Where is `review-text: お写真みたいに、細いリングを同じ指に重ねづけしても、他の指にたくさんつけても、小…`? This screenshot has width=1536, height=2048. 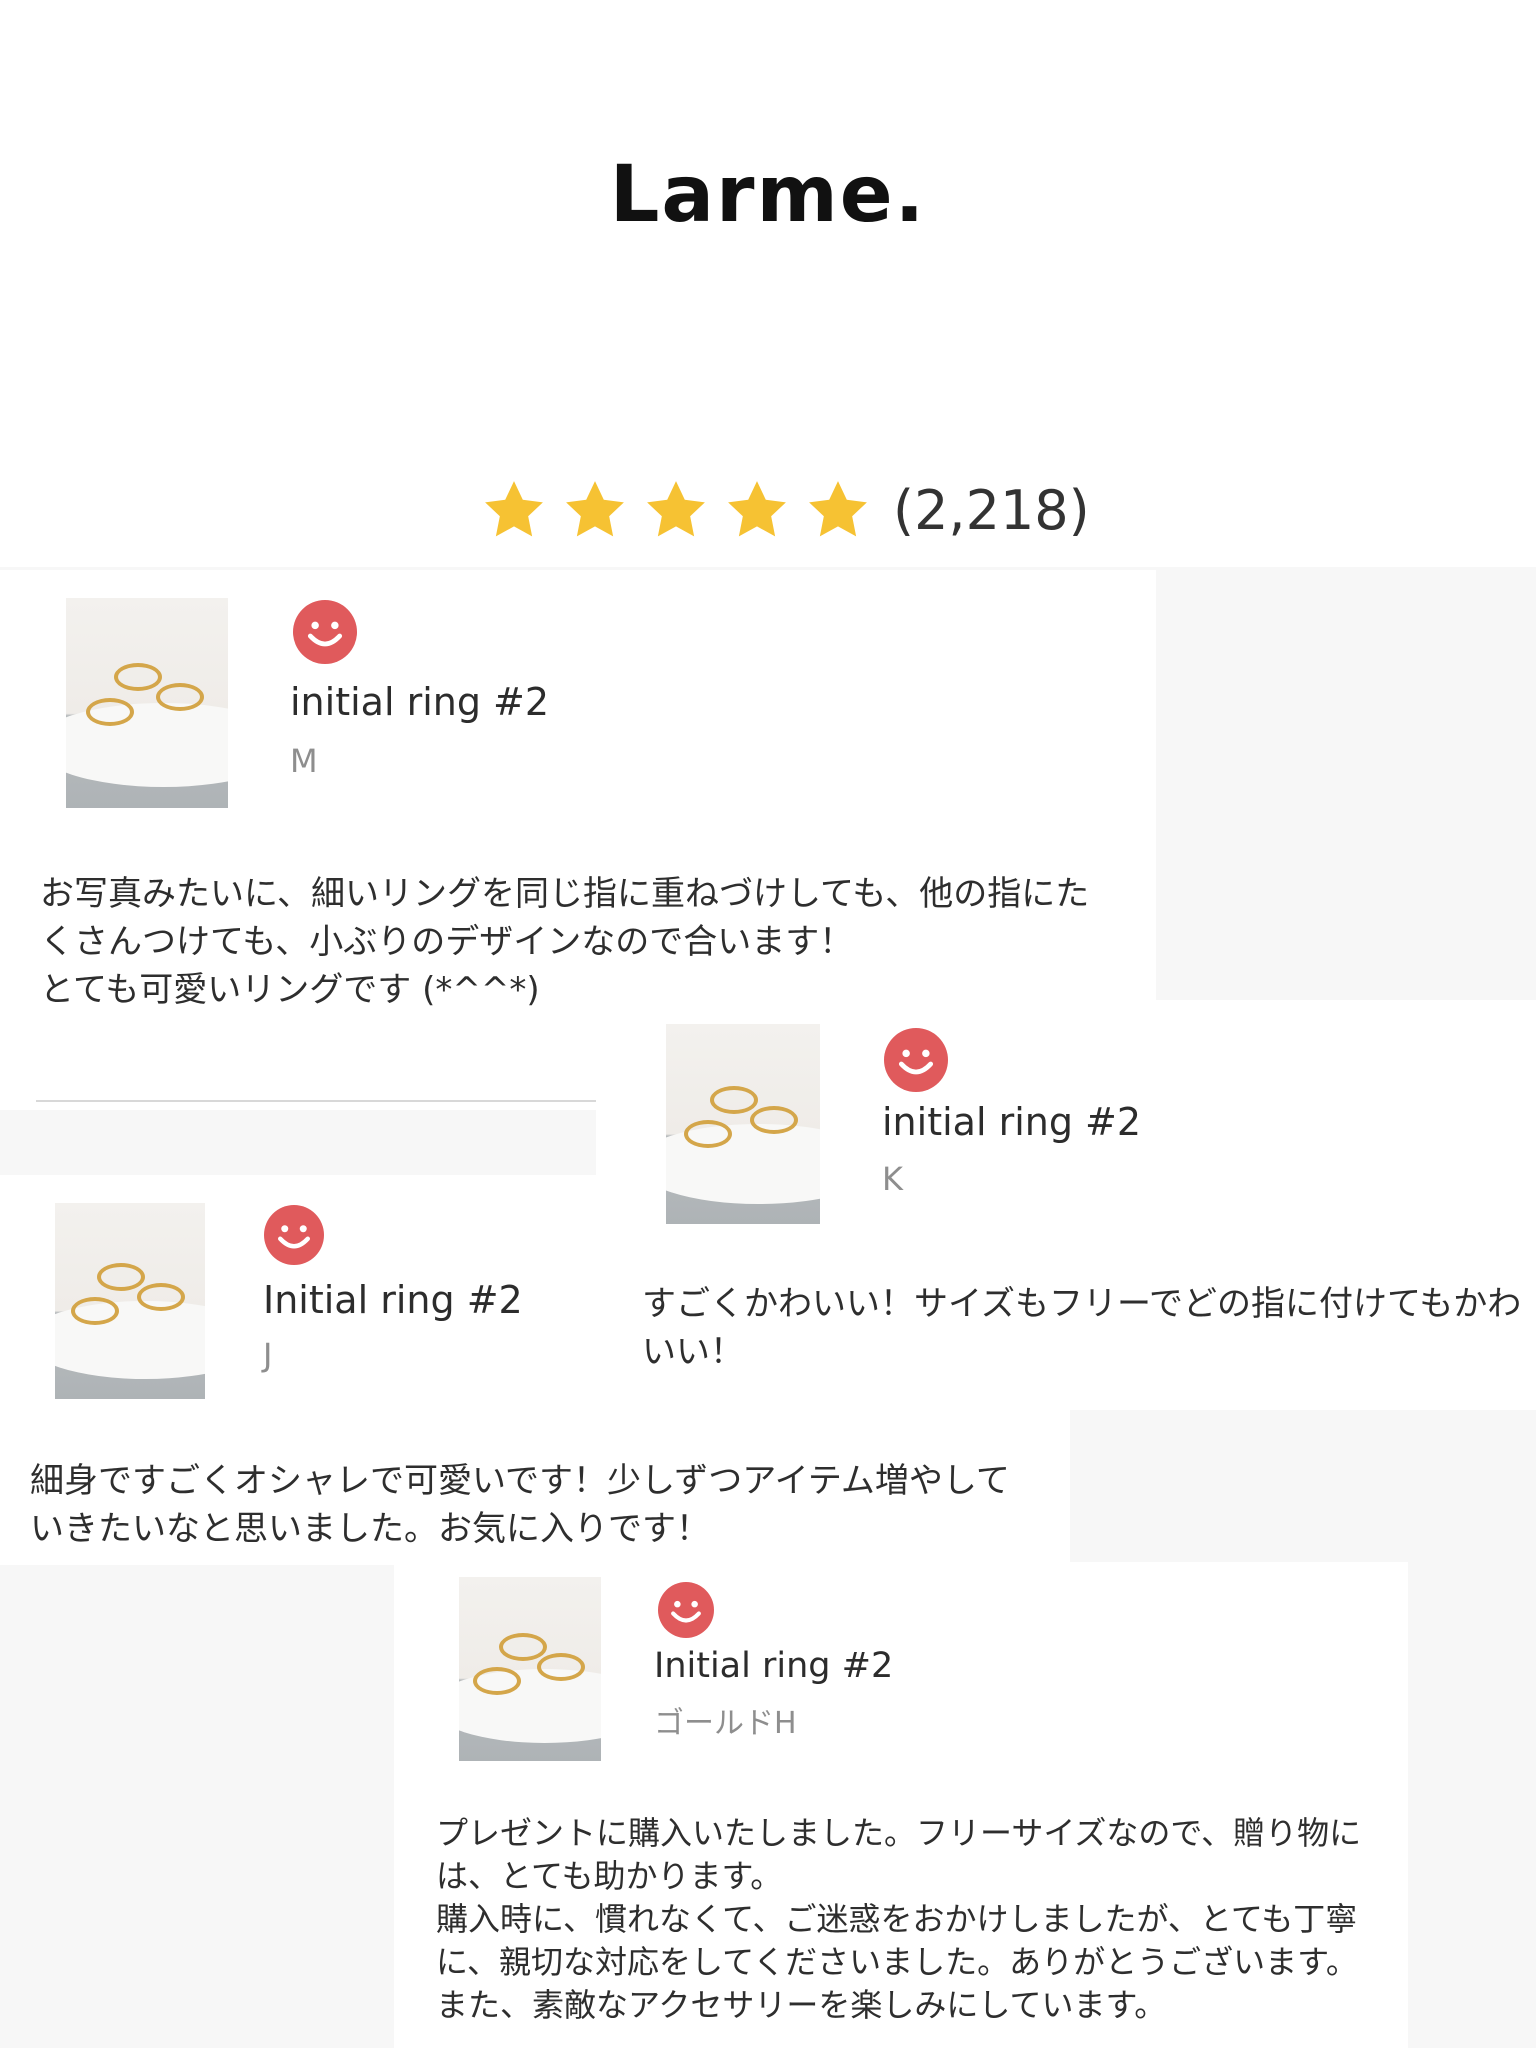 review-text: お写真みたいに、細いリングを同じ指に重ねづけしても、他の指にたくさんつけても、小… is located at coordinates (565, 942).